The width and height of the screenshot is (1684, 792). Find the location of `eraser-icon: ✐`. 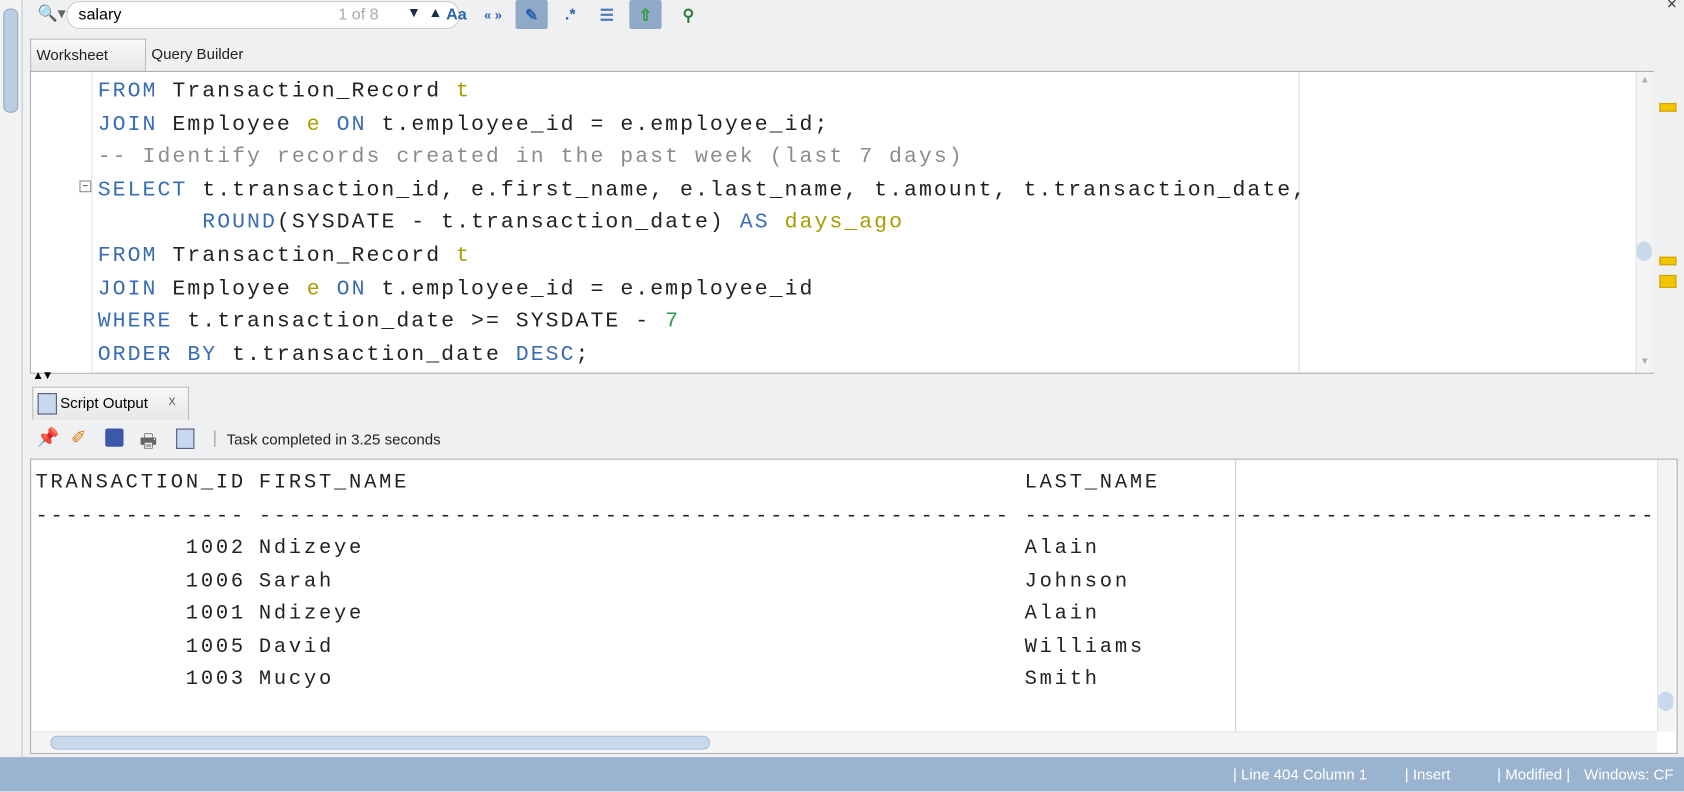

eraser-icon: ✐ is located at coordinates (78, 437).